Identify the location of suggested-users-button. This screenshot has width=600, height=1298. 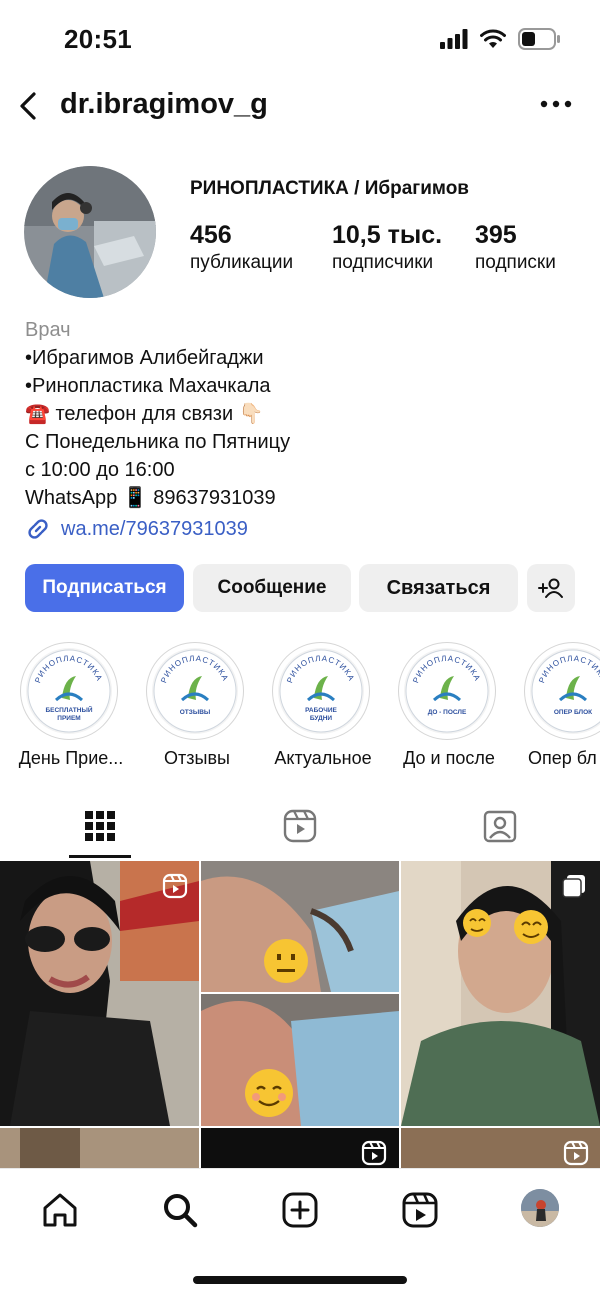
(551, 588).